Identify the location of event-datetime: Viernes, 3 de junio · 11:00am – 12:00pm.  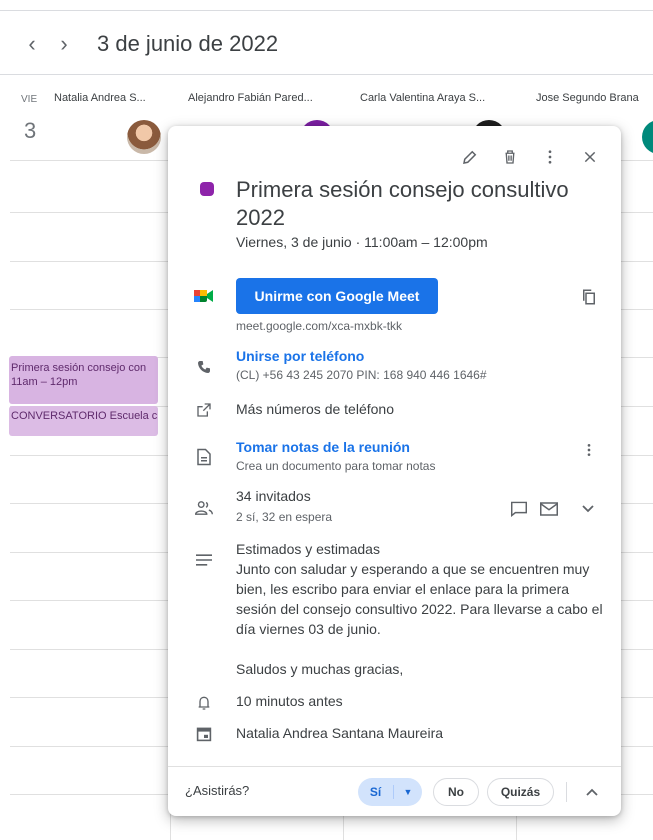
(362, 242).